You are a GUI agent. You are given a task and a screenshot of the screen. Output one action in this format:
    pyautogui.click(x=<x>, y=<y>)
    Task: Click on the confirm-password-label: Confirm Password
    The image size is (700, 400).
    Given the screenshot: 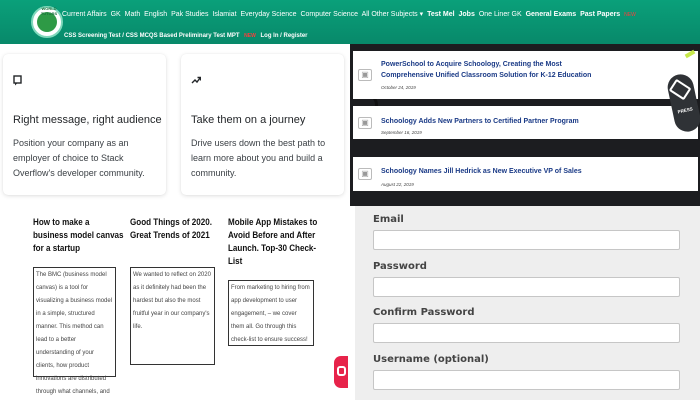 What is the action you would take?
    pyautogui.click(x=424, y=312)
    